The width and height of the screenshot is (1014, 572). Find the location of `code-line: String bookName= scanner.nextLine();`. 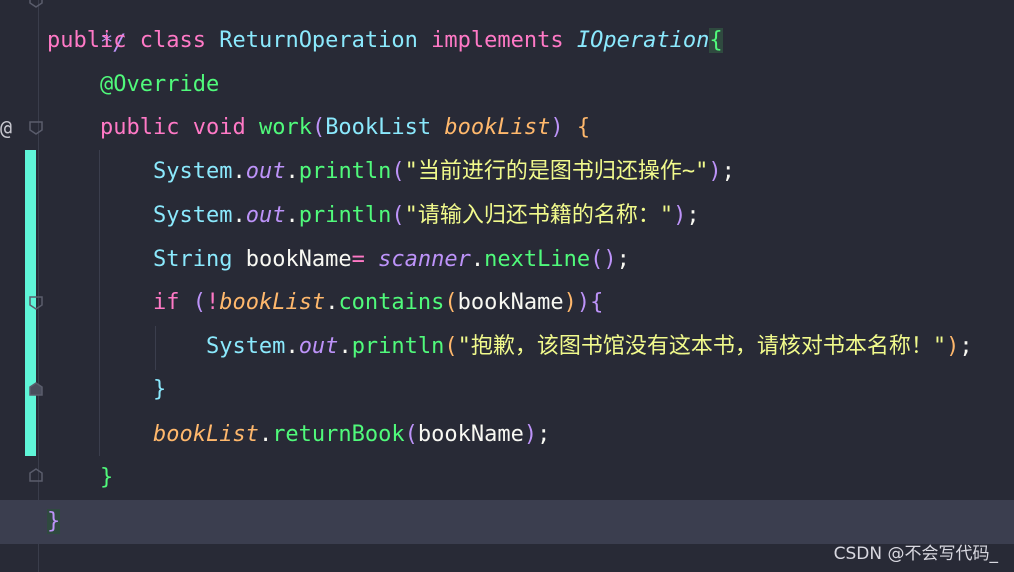

code-line: String bookName= scanner.nextLine(); is located at coordinates (338, 260).